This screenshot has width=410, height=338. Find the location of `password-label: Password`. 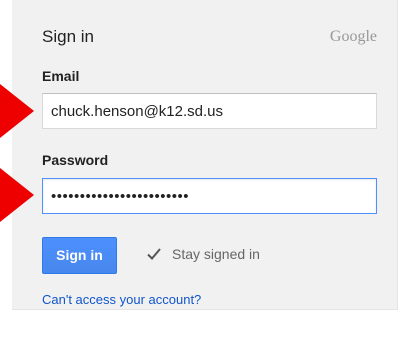

password-label: Password is located at coordinates (75, 160).